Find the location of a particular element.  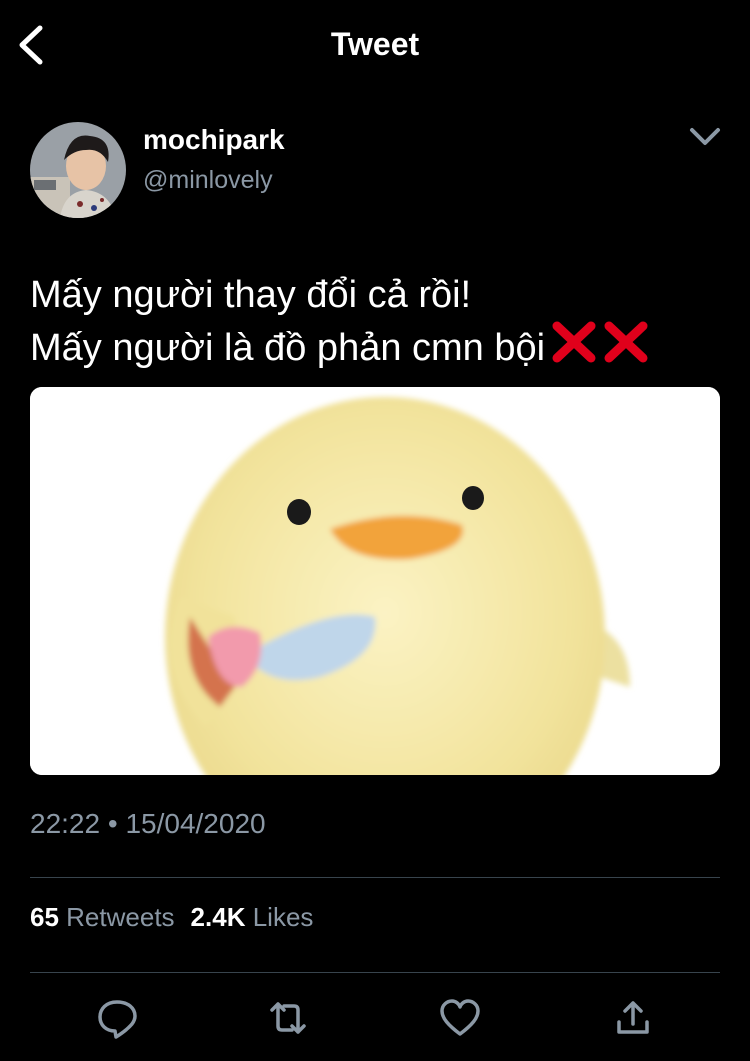

retweets-count: 65 is located at coordinates (44, 917).